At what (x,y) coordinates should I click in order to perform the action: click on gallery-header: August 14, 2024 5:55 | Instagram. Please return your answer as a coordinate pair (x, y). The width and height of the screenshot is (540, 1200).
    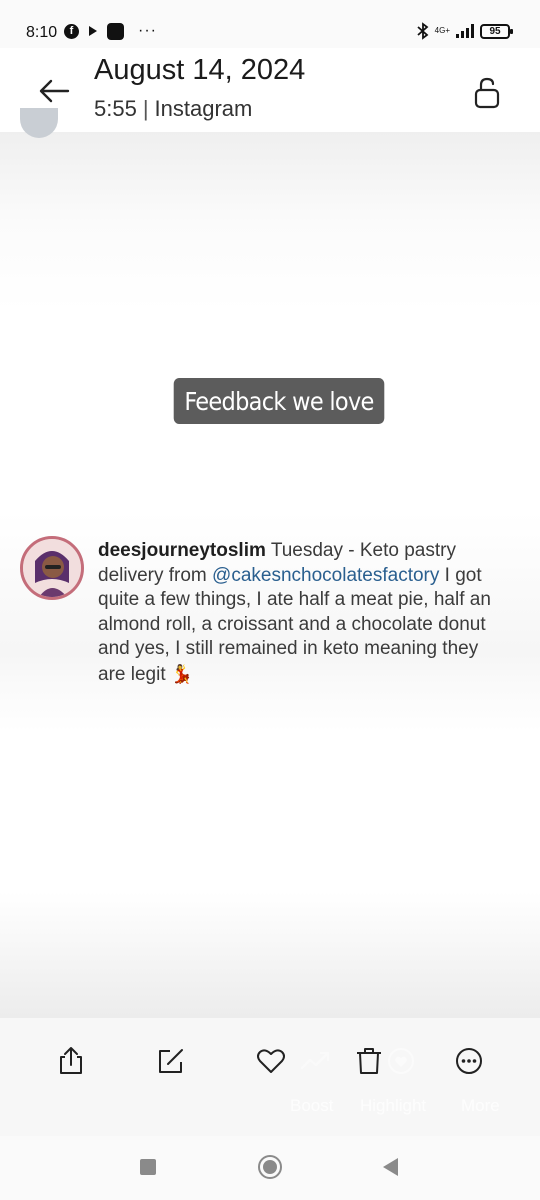
    Looking at the image, I should click on (270, 90).